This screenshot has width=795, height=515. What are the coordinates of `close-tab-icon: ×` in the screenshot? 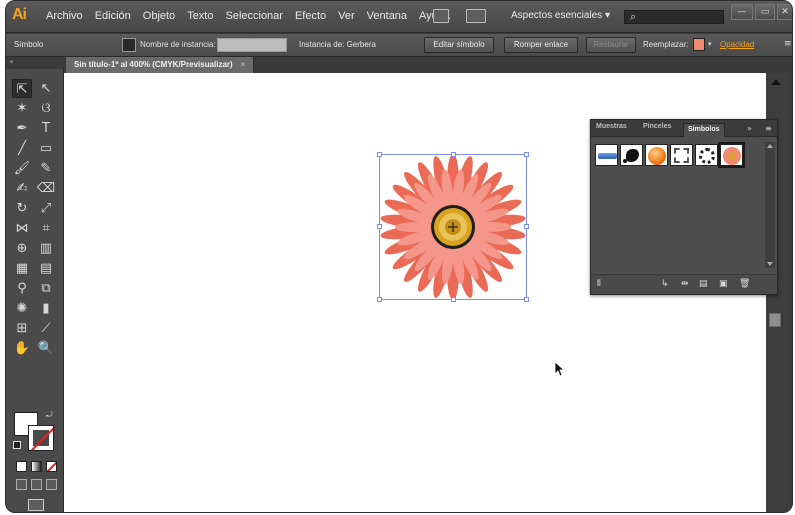 It's located at (243, 64).